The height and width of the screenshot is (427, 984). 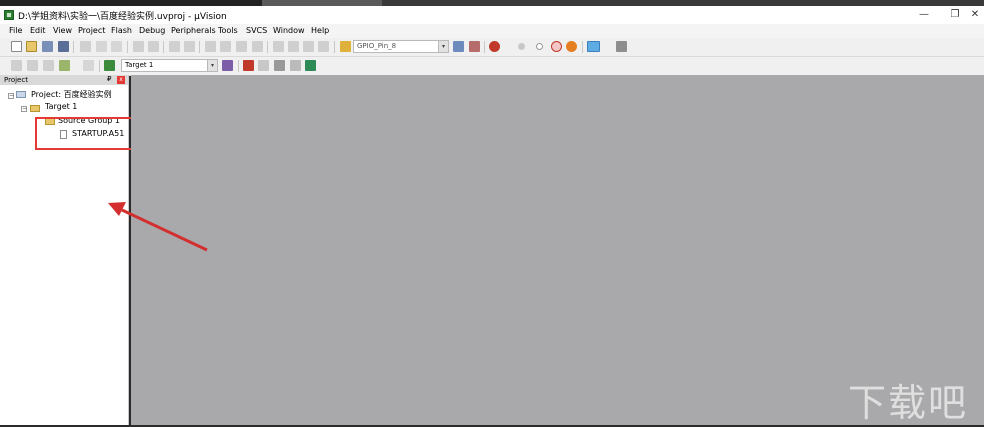 I want to click on arrow-shaft, so click(x=164, y=230).